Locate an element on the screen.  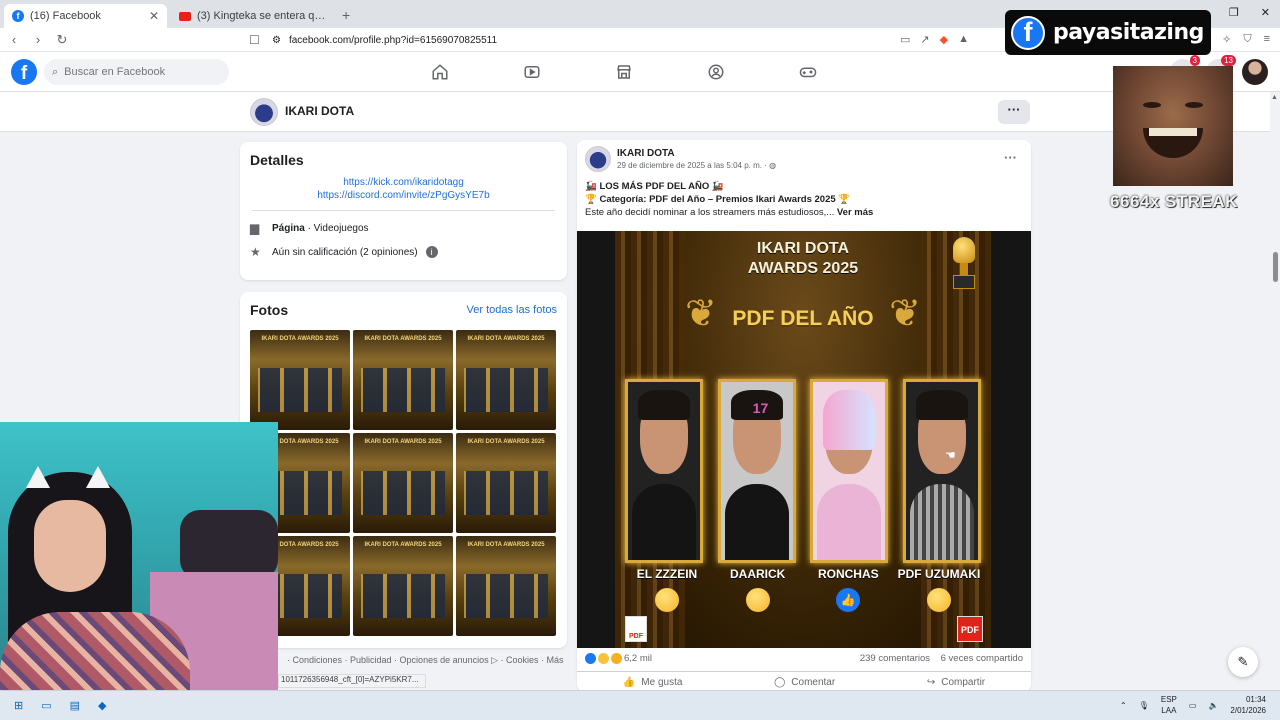
video-icon is located at coordinates (532, 72).